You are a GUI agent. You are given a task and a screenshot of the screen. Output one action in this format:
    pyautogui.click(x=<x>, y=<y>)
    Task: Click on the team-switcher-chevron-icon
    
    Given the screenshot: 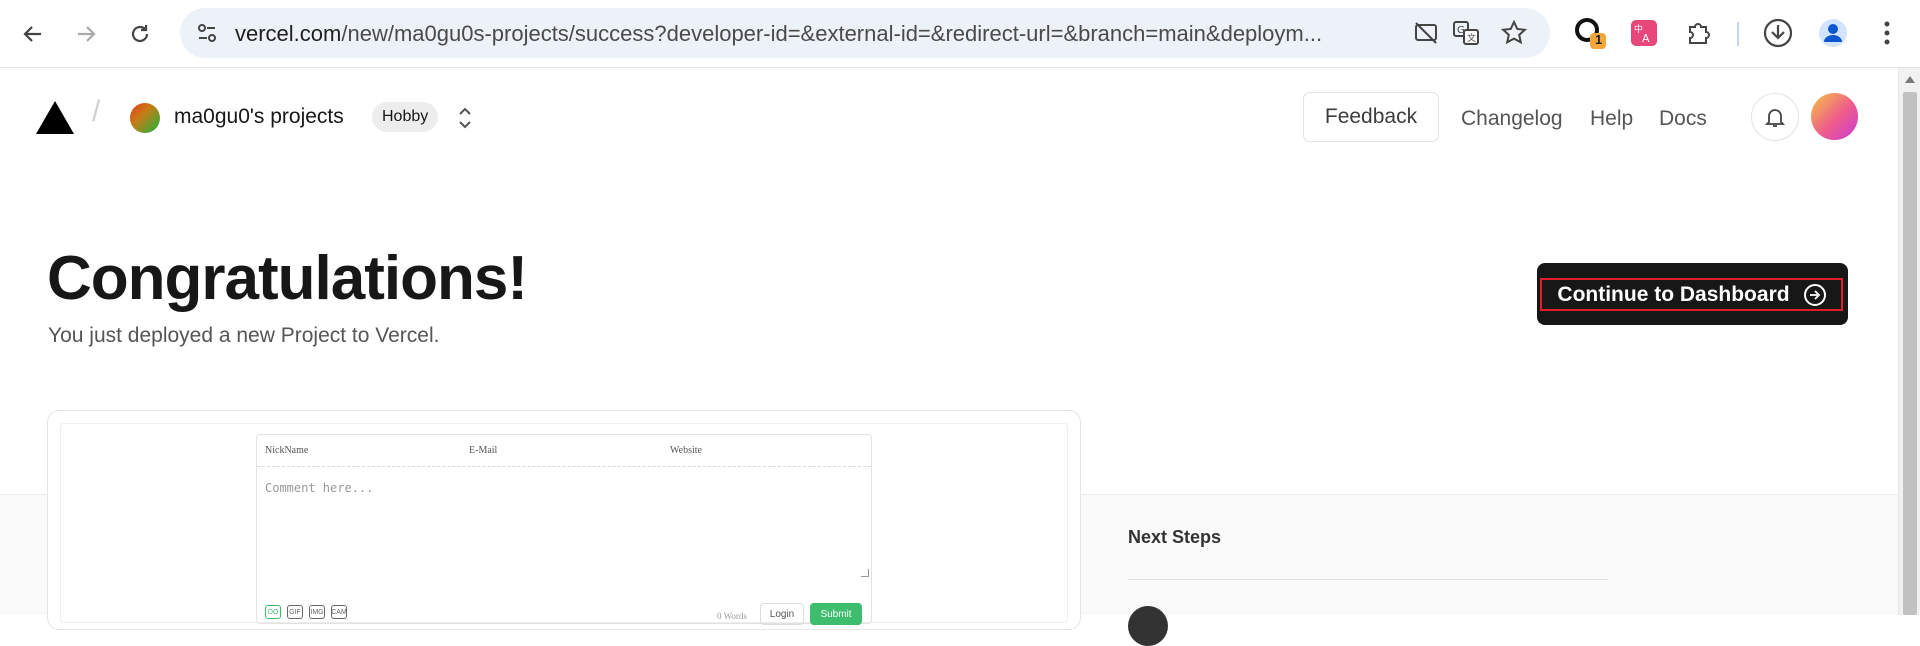 What is the action you would take?
    pyautogui.click(x=465, y=118)
    